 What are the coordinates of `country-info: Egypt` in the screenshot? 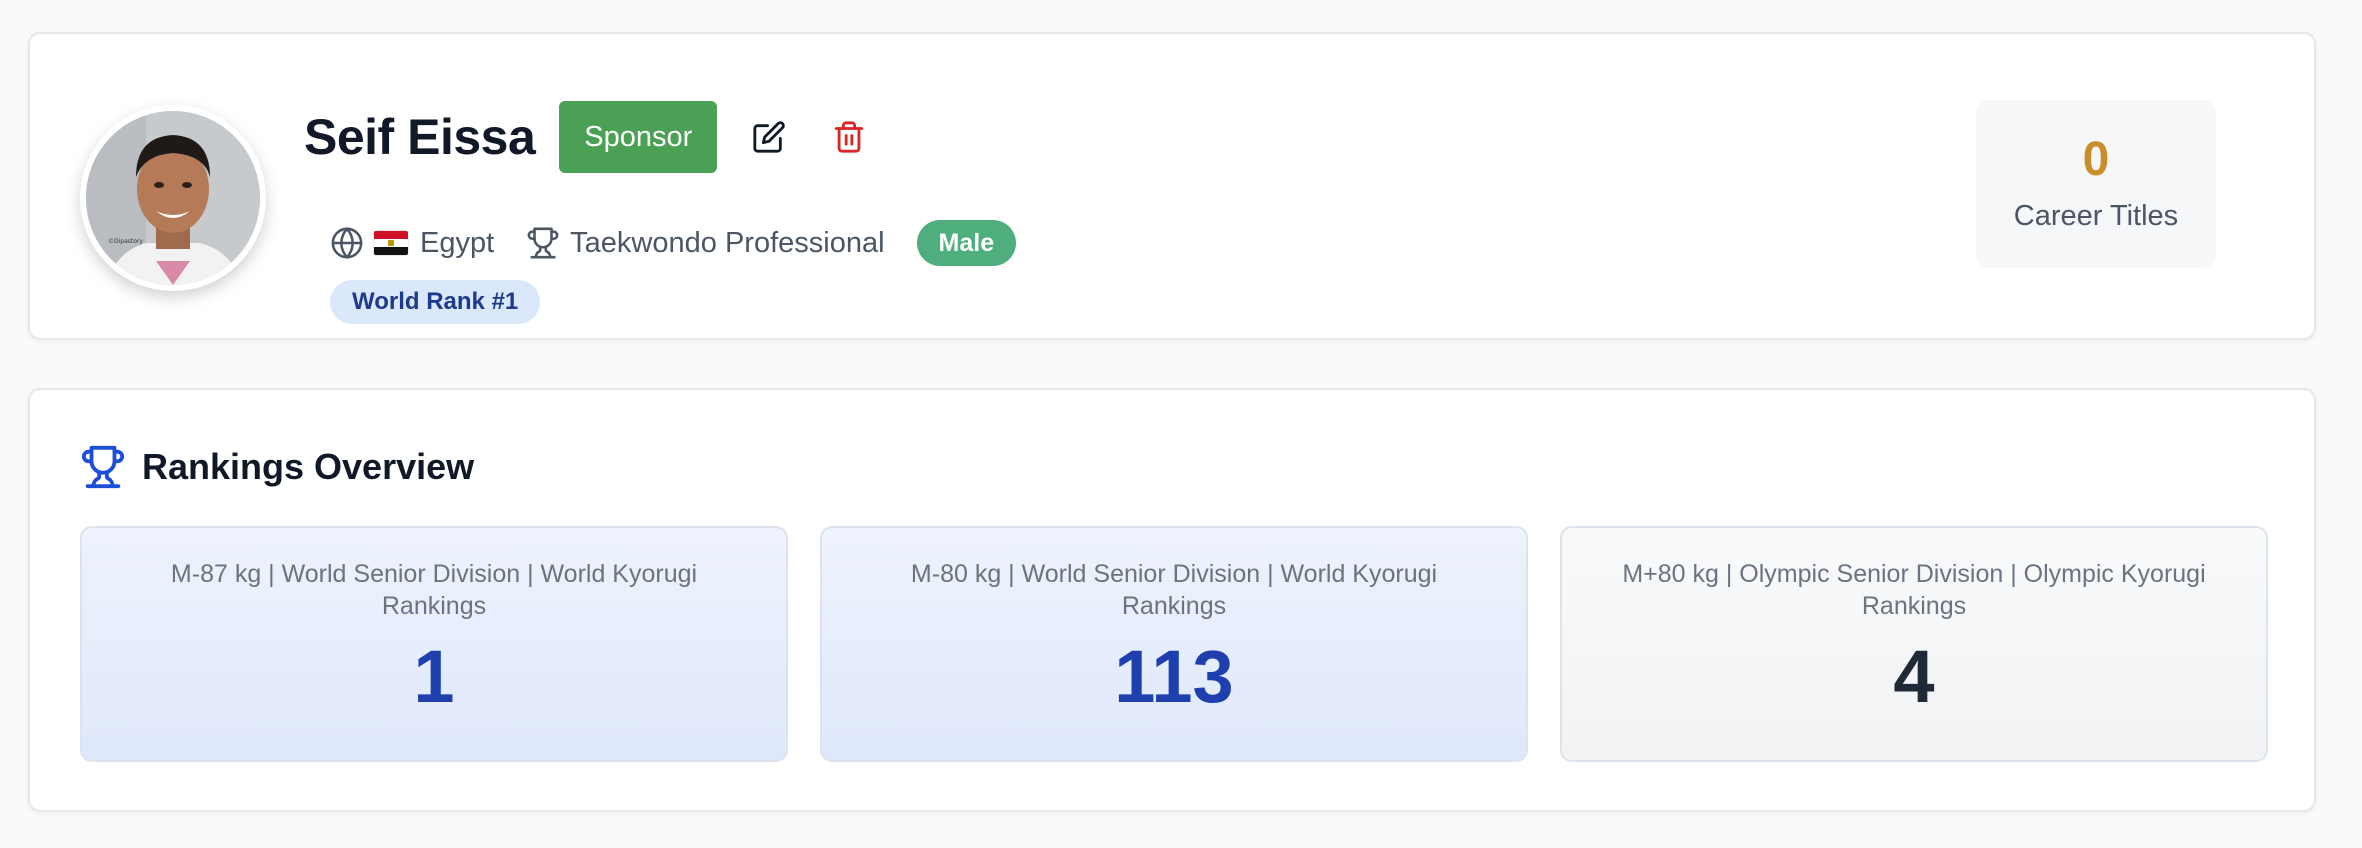 It's located at (412, 243).